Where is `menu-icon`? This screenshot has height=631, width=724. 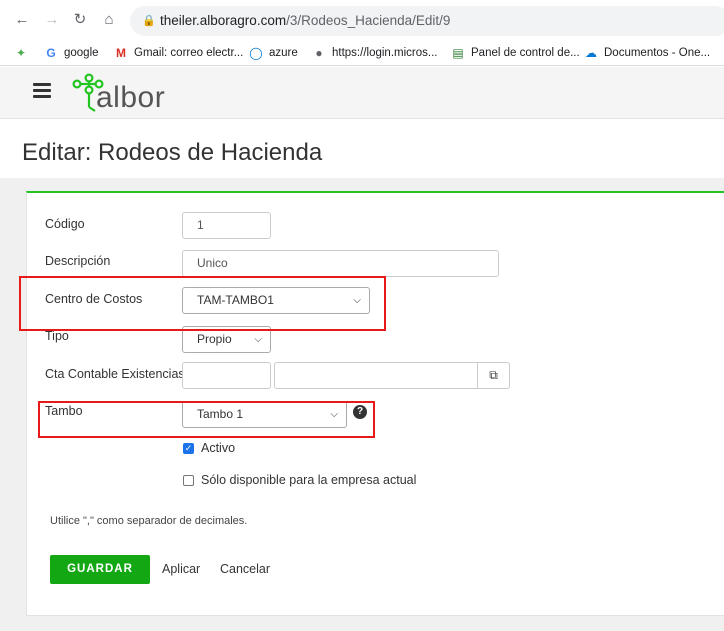 menu-icon is located at coordinates (42, 90).